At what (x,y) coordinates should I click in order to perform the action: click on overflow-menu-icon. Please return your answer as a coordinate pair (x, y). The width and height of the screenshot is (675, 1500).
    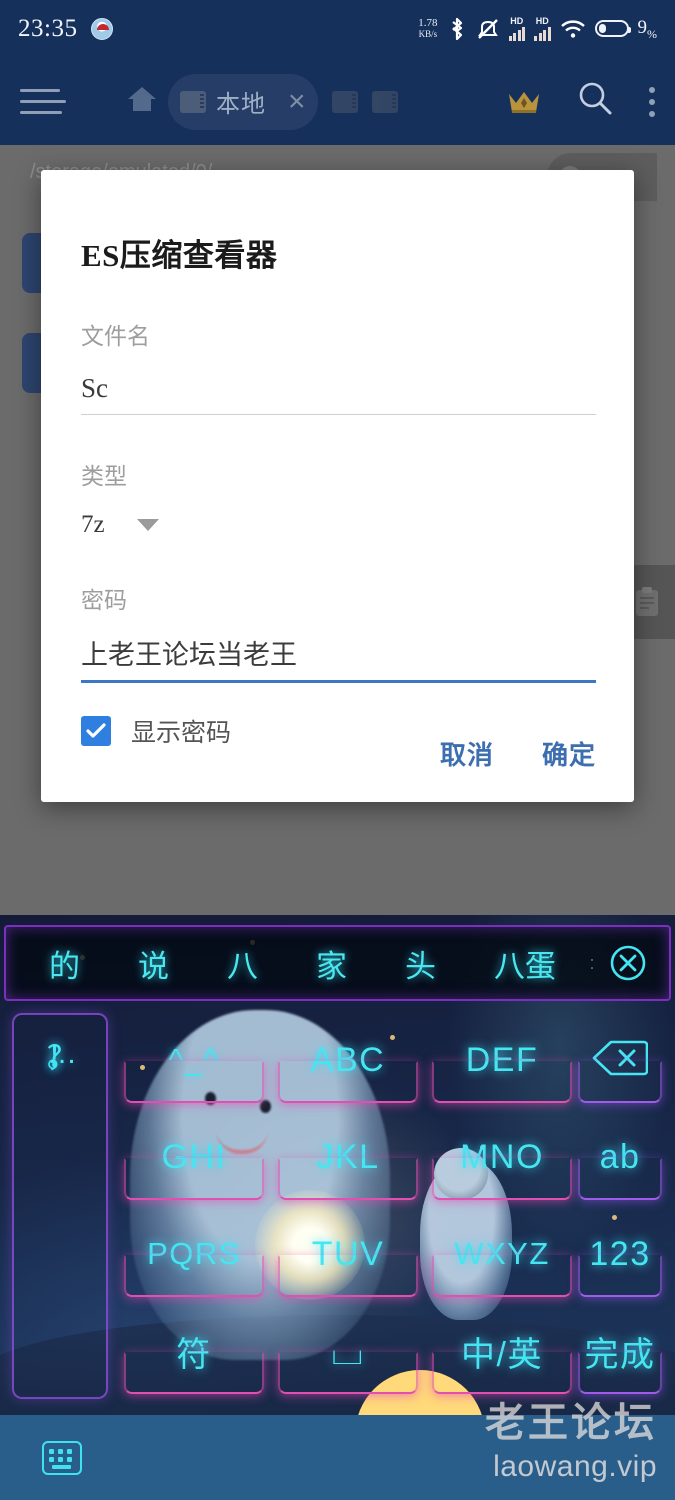
    Looking at the image, I should click on (652, 101).